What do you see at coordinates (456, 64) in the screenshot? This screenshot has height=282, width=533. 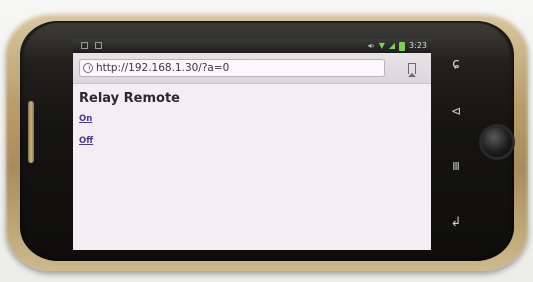 I see `search-icon: ɕ` at bounding box center [456, 64].